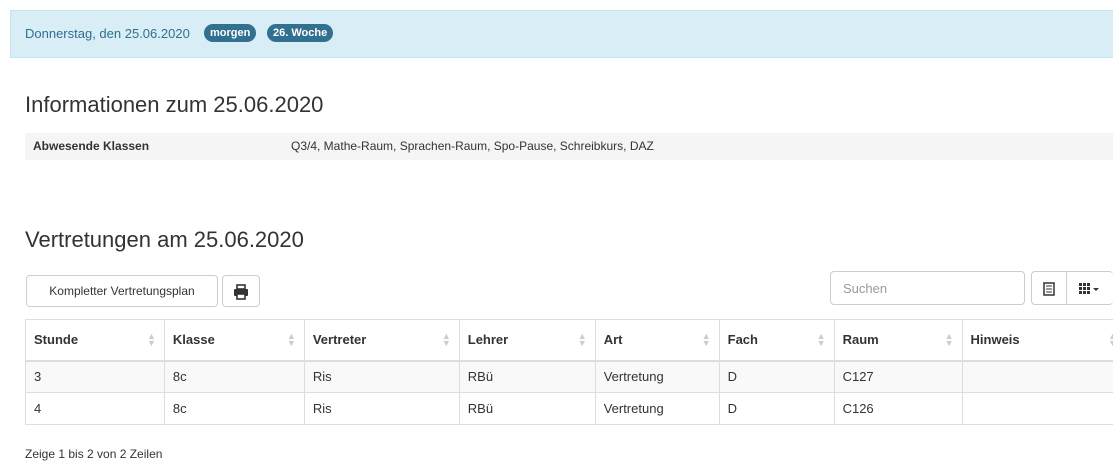  Describe the element at coordinates (898, 340) in the screenshot. I see `column-header-raum: Raum ▲ ▼` at that location.